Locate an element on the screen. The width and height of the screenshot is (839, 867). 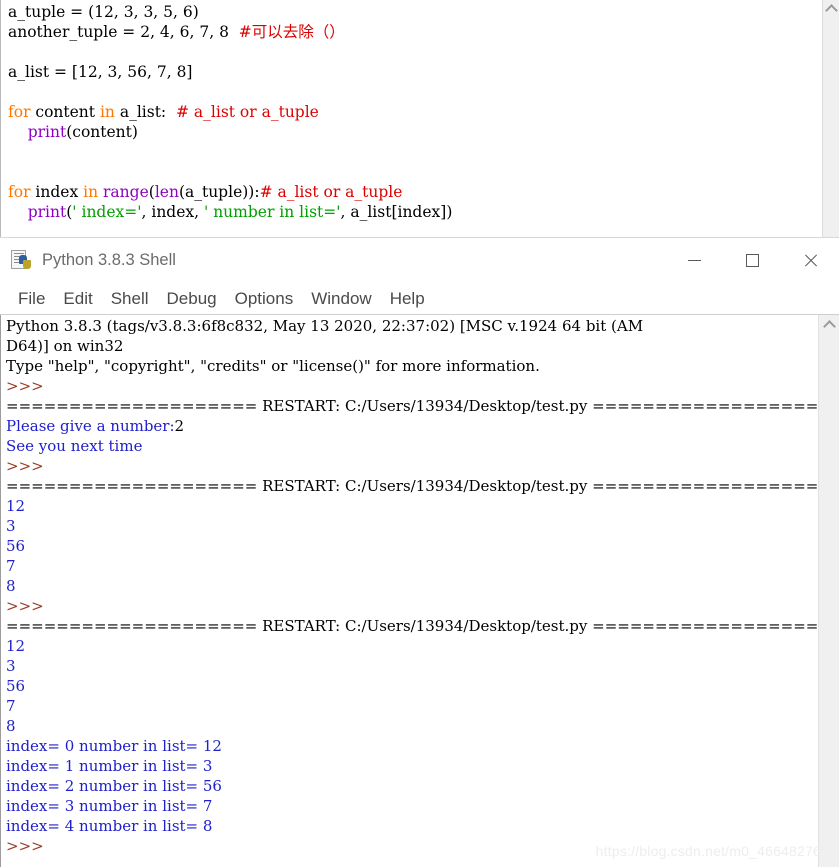
code-line: index= 4 number in list= 8 is located at coordinates (410, 826).